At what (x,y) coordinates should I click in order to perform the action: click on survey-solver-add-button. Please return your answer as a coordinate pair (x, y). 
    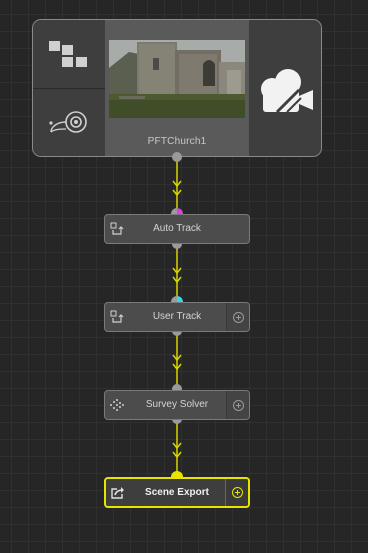
    Looking at the image, I should click on (237, 405).